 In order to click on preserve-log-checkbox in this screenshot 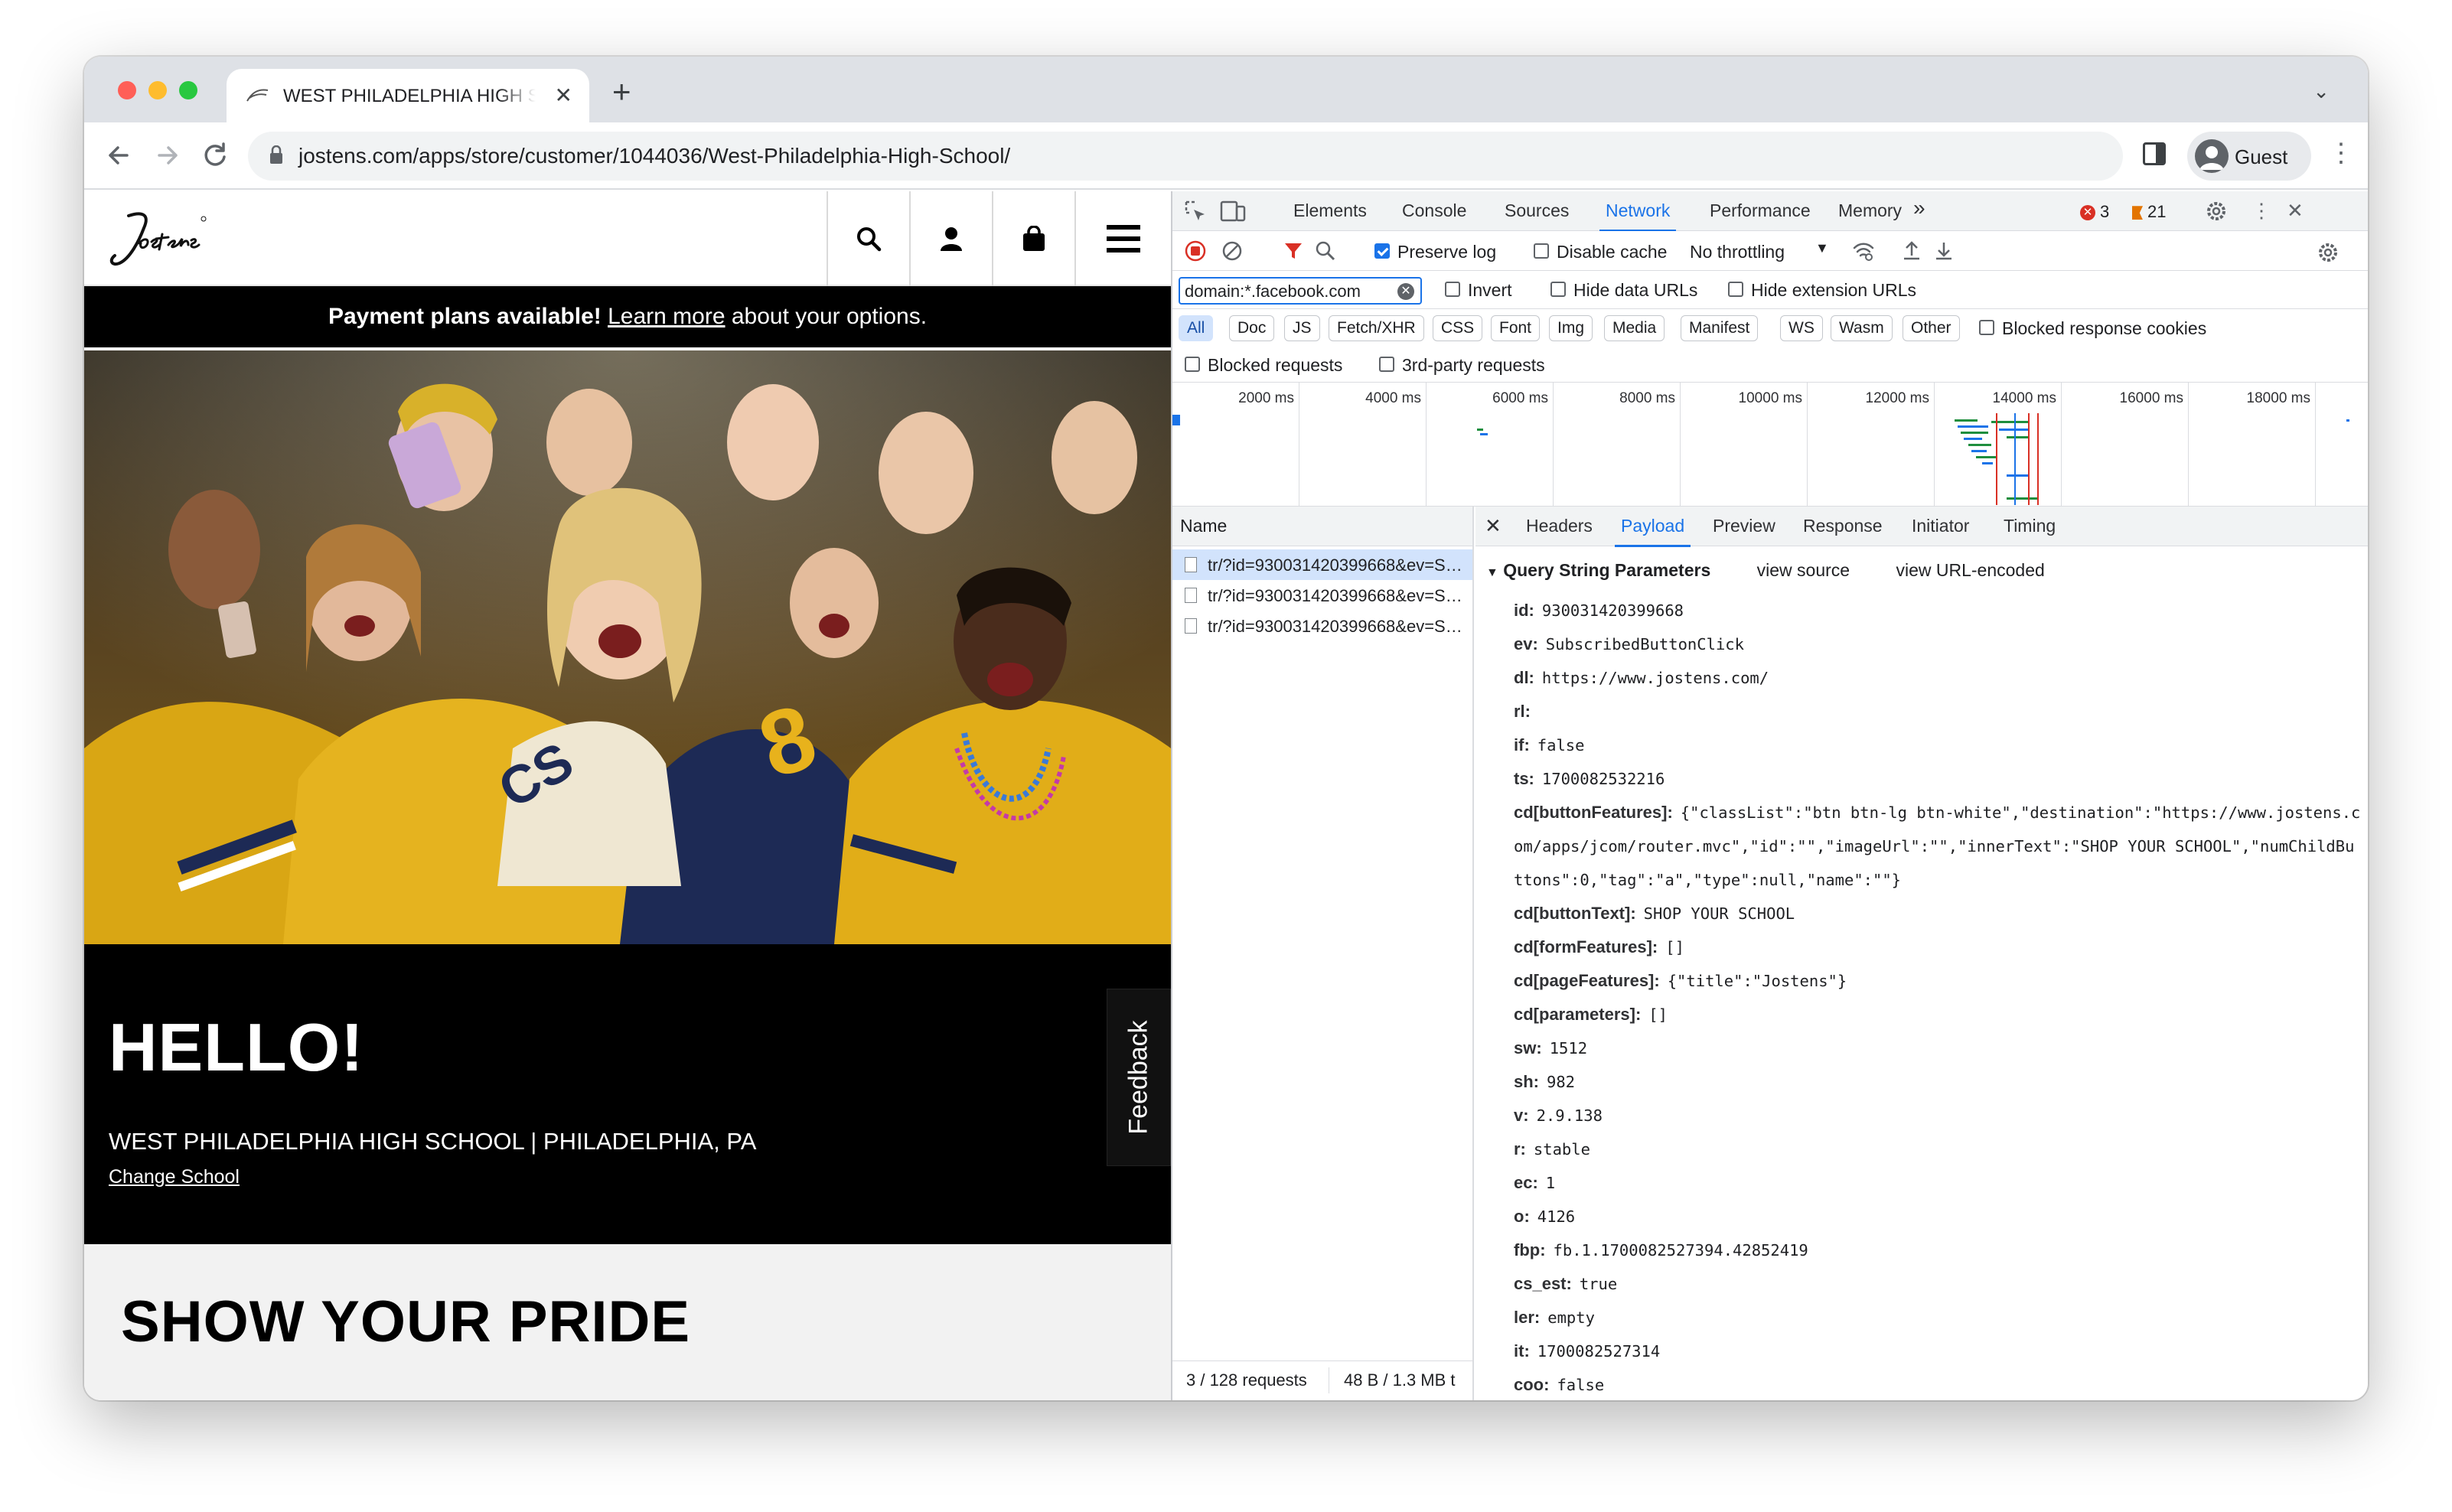, I will do `click(1382, 251)`.